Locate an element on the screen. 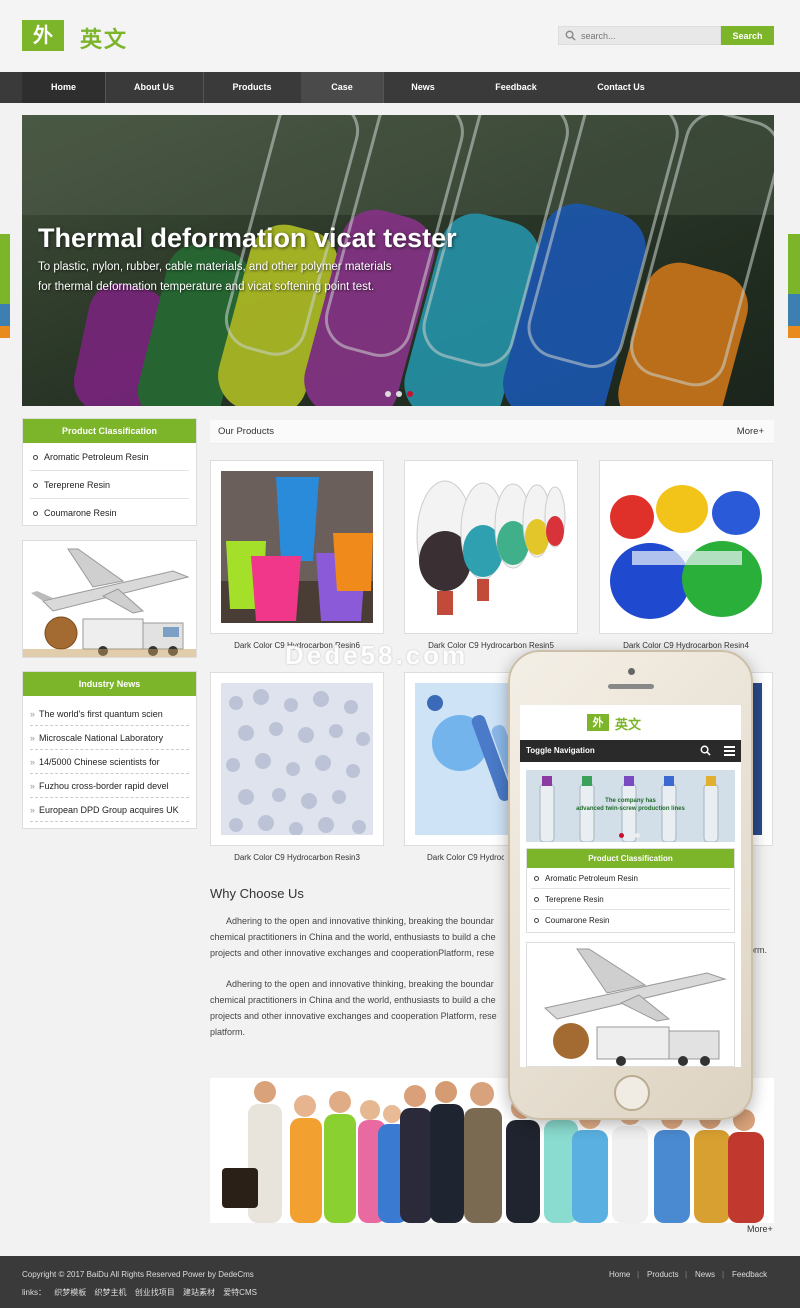 Image resolution: width=800 pixels, height=1308 pixels. banner-title: Thermal deformation vicat tester is located at coordinates (247, 238).